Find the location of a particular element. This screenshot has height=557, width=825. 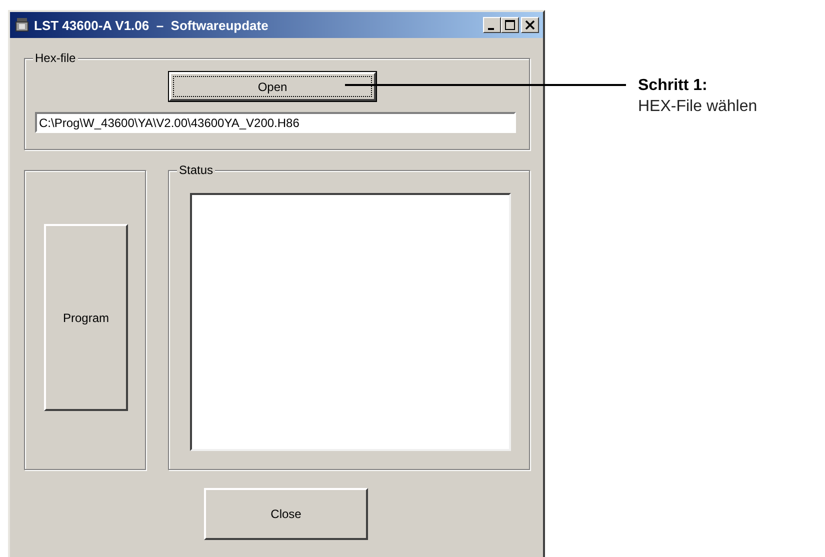

group-label: Hex-file is located at coordinates (55, 58).